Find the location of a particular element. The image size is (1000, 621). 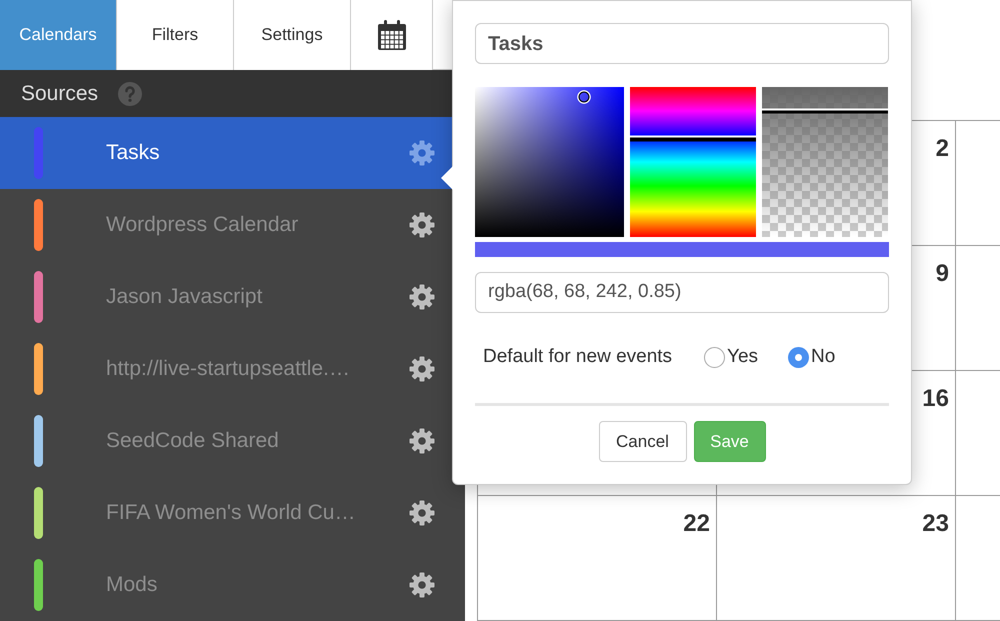

hue-slider is located at coordinates (693, 162).